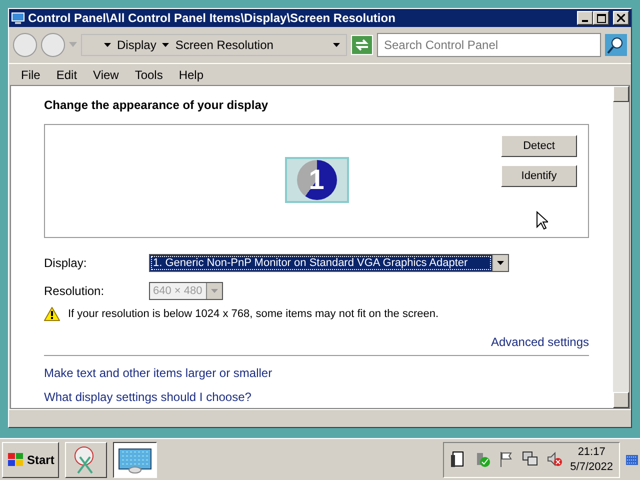  Describe the element at coordinates (191, 74) in the screenshot. I see `menu-item: Help` at that location.